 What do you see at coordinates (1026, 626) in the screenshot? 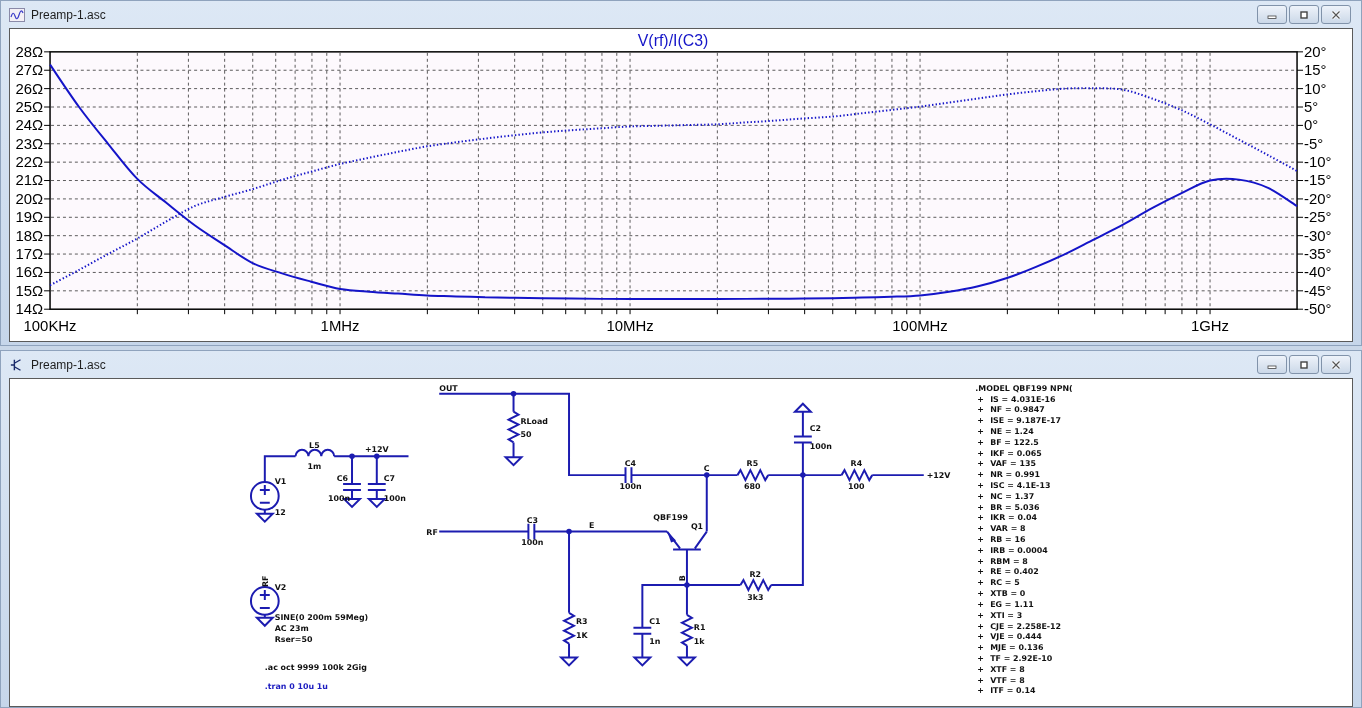
I see `model-line: CJE = 2.258E-12` at bounding box center [1026, 626].